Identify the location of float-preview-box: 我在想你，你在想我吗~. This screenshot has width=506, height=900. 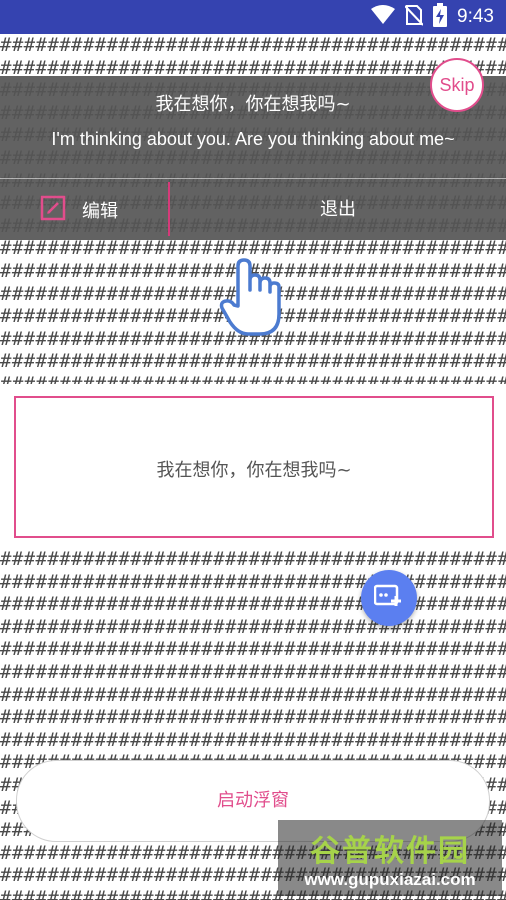
(254, 467).